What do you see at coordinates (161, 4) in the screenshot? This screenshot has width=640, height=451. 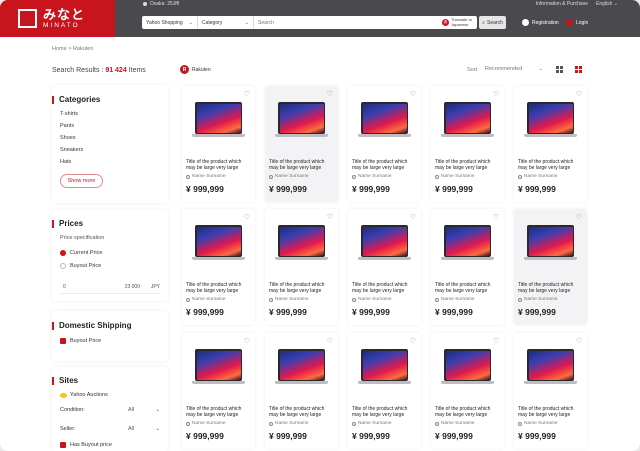 I see `location-indicator: Osaka: 25Jffl` at bounding box center [161, 4].